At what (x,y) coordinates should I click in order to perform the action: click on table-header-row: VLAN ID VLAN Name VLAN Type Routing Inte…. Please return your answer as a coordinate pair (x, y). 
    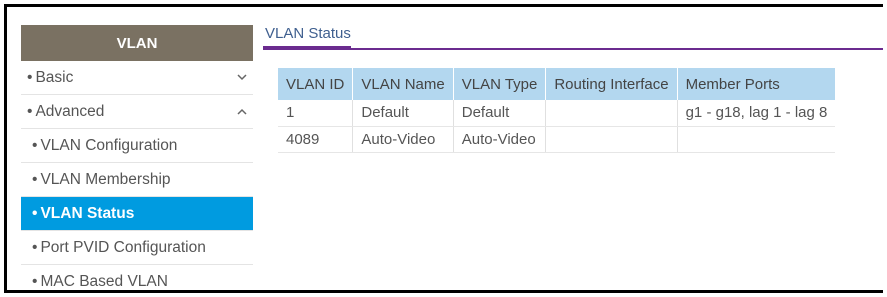
    Looking at the image, I should click on (557, 84).